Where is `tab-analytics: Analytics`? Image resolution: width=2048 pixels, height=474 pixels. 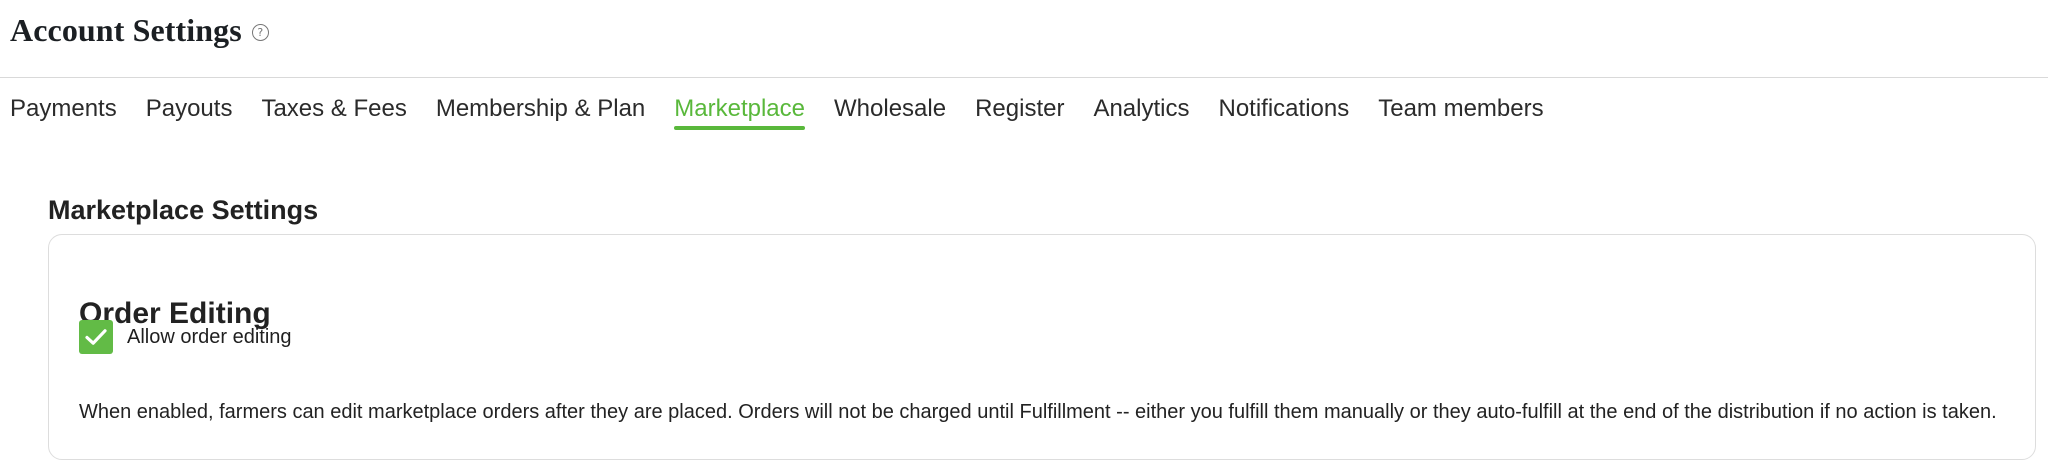 tab-analytics: Analytics is located at coordinates (1141, 113).